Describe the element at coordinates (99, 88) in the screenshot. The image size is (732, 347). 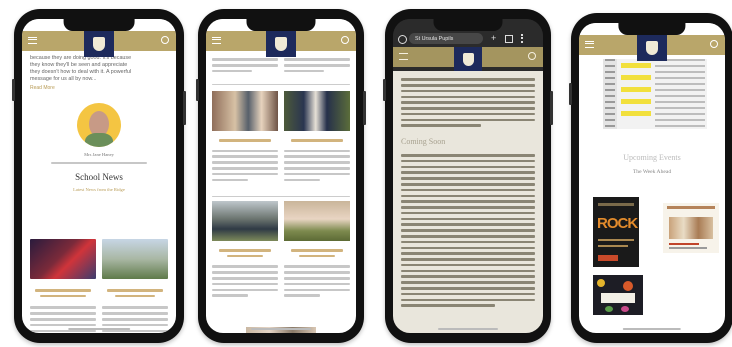
I see `read-more-link: Read More` at that location.